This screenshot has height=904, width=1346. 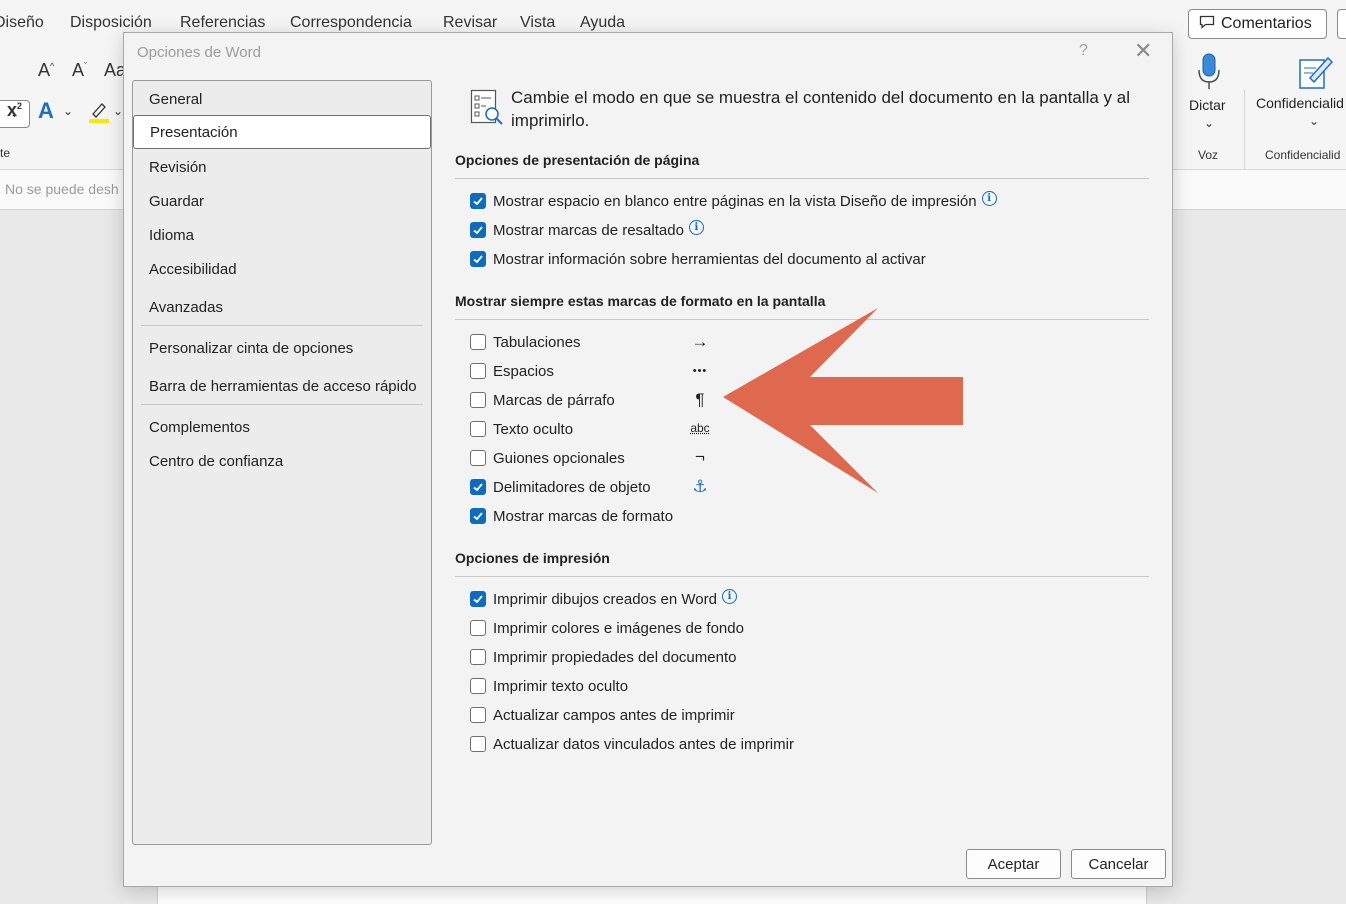 What do you see at coordinates (549, 686) in the screenshot?
I see `option-print-hidden-text: Imprimir texto oculto` at bounding box center [549, 686].